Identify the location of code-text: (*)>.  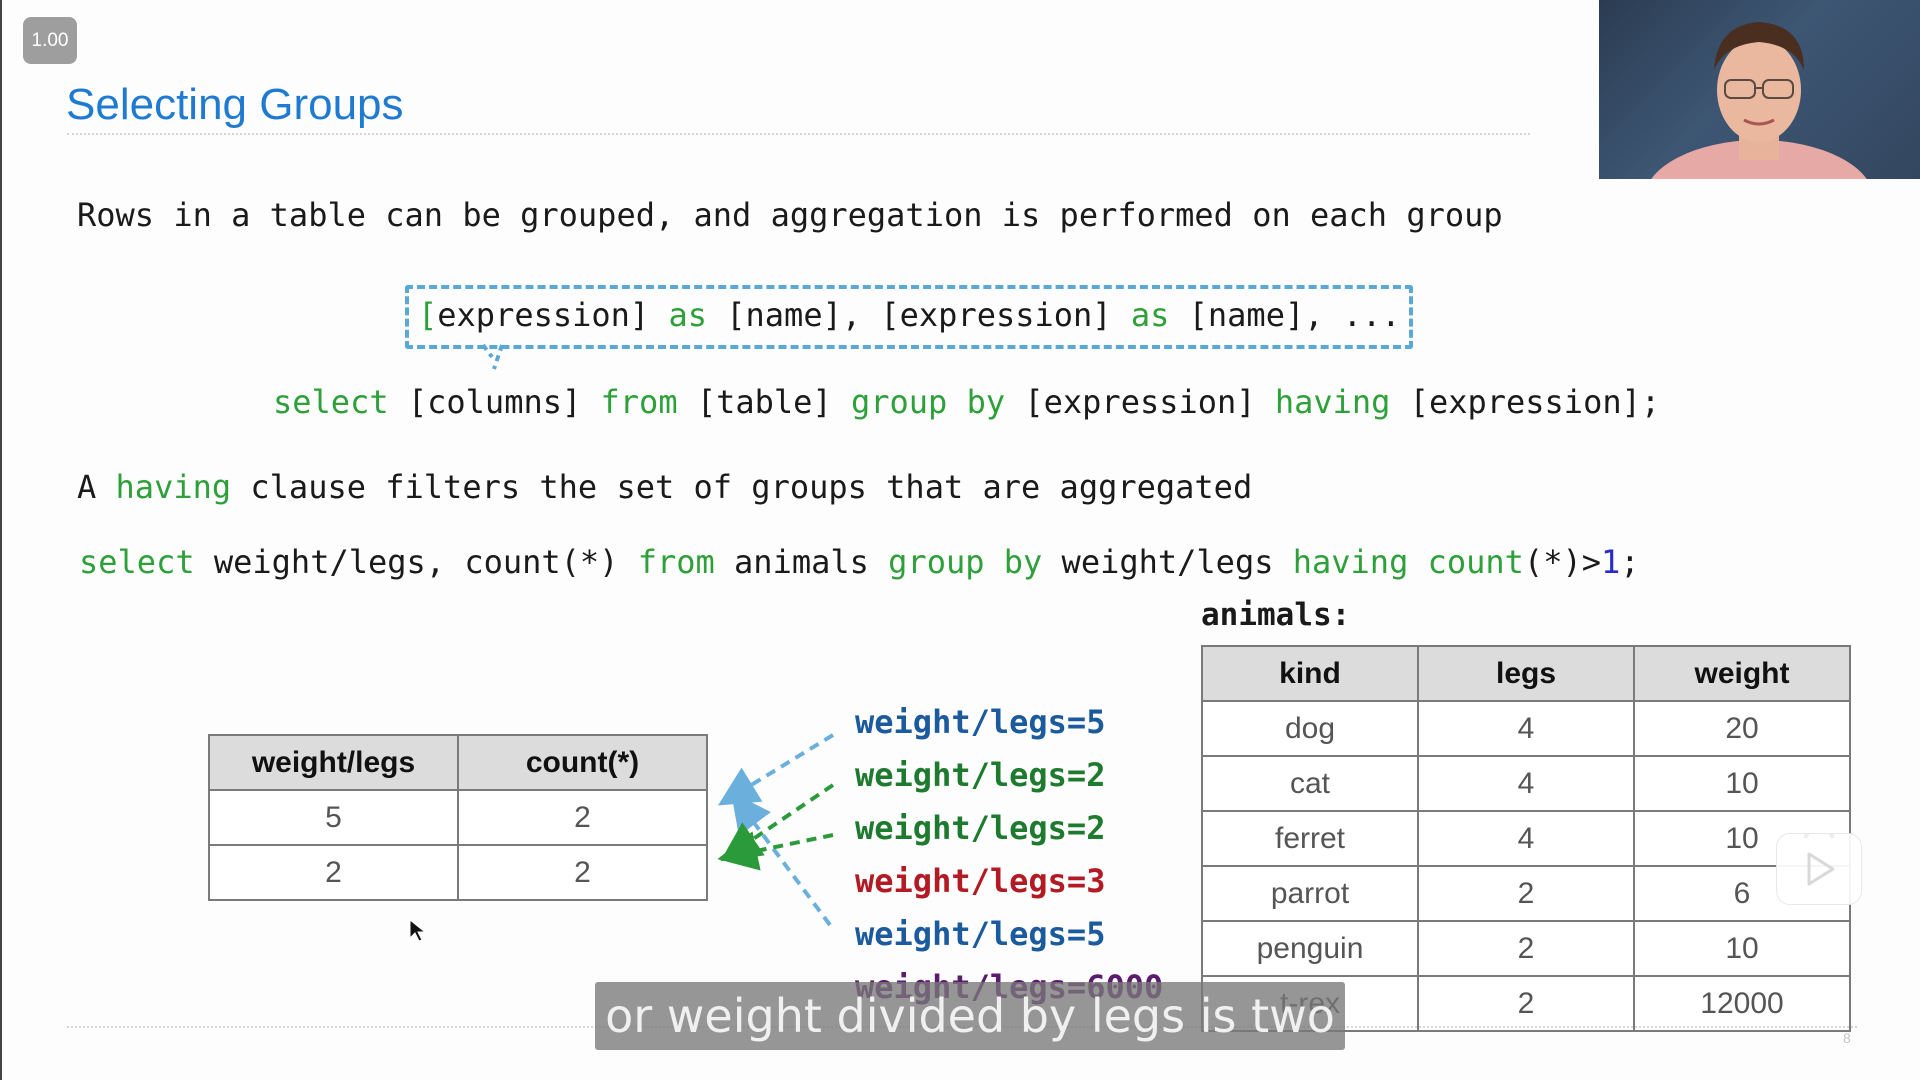
(1562, 562).